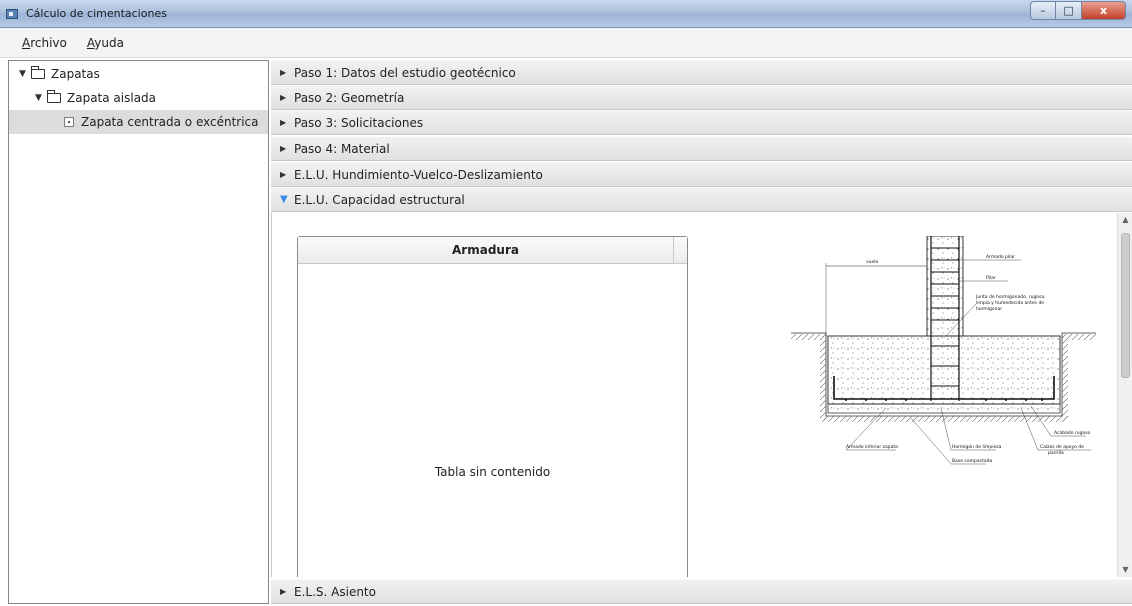 The height and width of the screenshot is (606, 1132). Describe the element at coordinates (701, 148) in the screenshot. I see `pane-paso-4: ▶ Paso 4: Material` at that location.